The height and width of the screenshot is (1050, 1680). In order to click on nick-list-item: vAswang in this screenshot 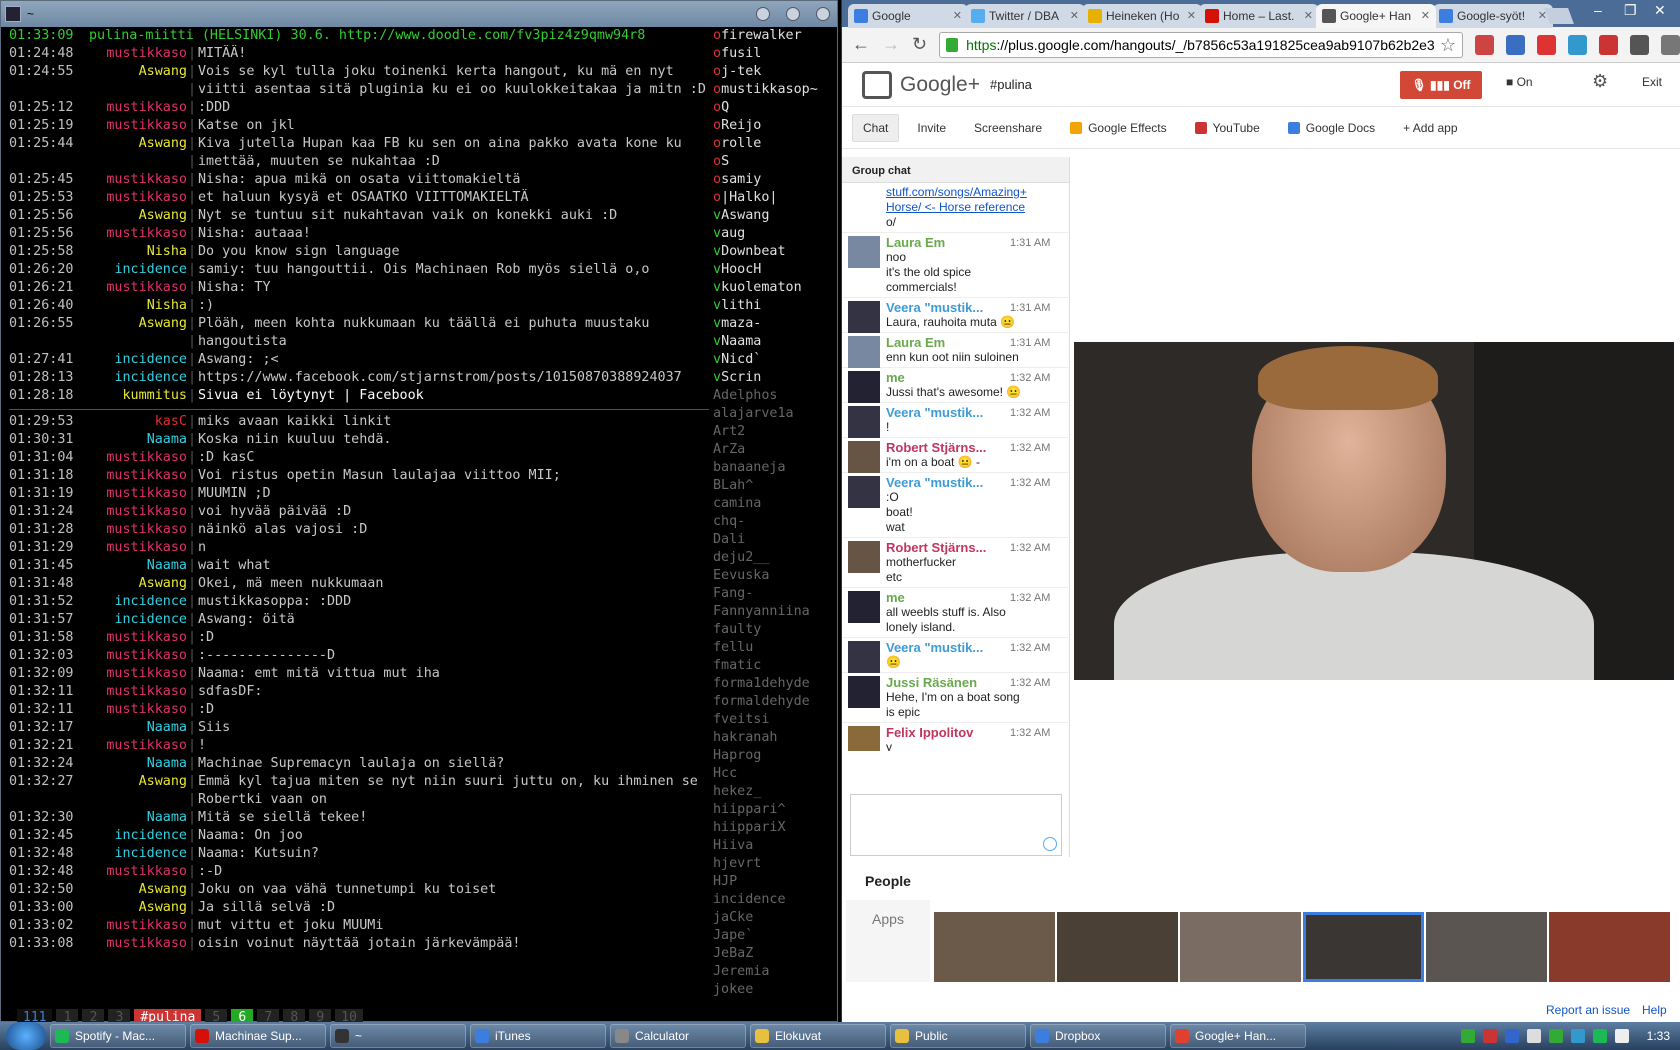, I will do `click(773, 216)`.